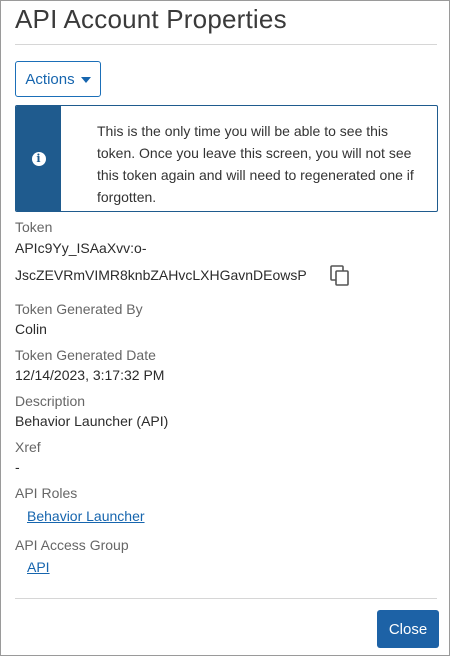 The height and width of the screenshot is (656, 450). What do you see at coordinates (17, 467) in the screenshot?
I see `xref-value: -` at bounding box center [17, 467].